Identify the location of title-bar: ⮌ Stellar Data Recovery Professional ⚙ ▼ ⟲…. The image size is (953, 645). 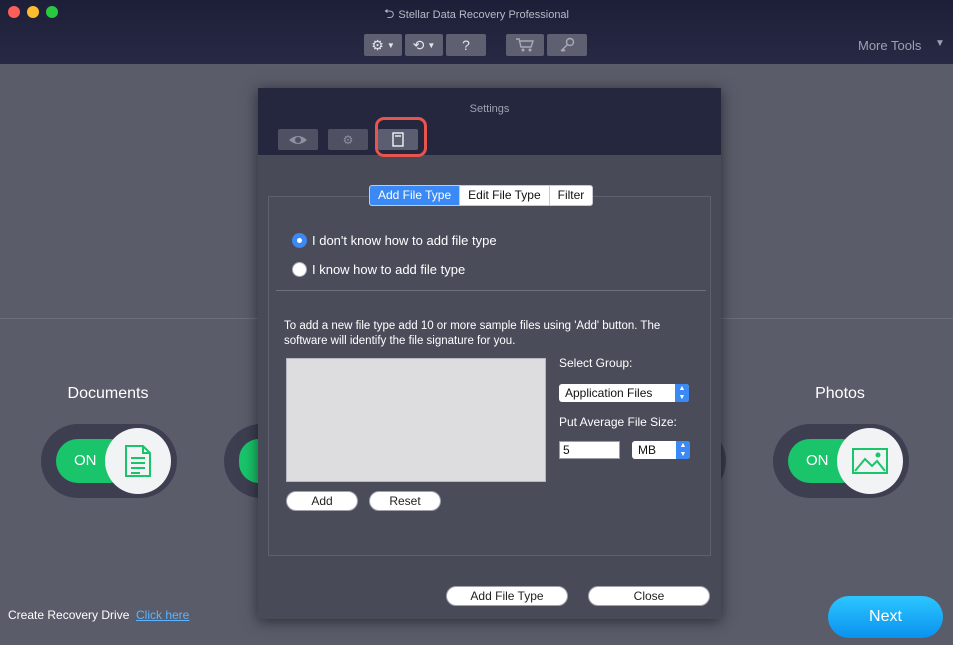
(476, 32).